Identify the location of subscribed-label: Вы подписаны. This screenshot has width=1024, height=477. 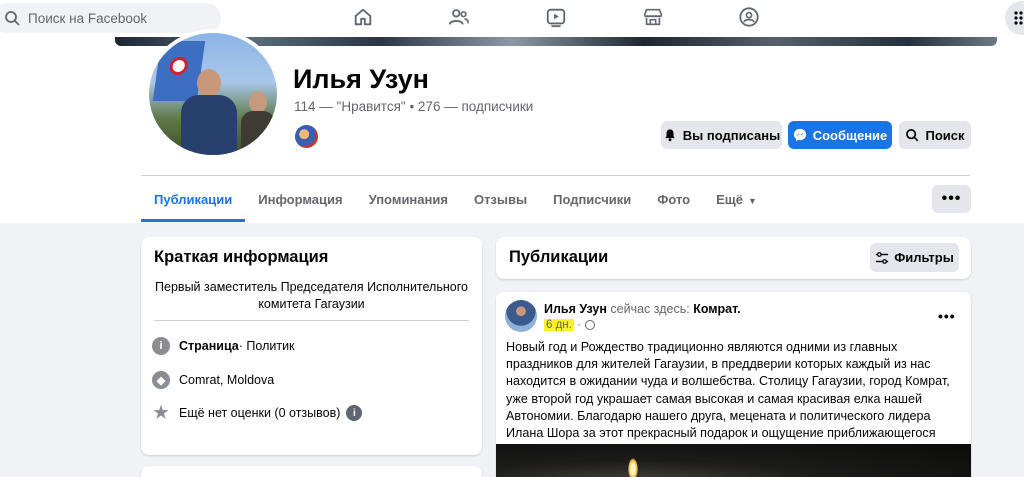
(731, 135).